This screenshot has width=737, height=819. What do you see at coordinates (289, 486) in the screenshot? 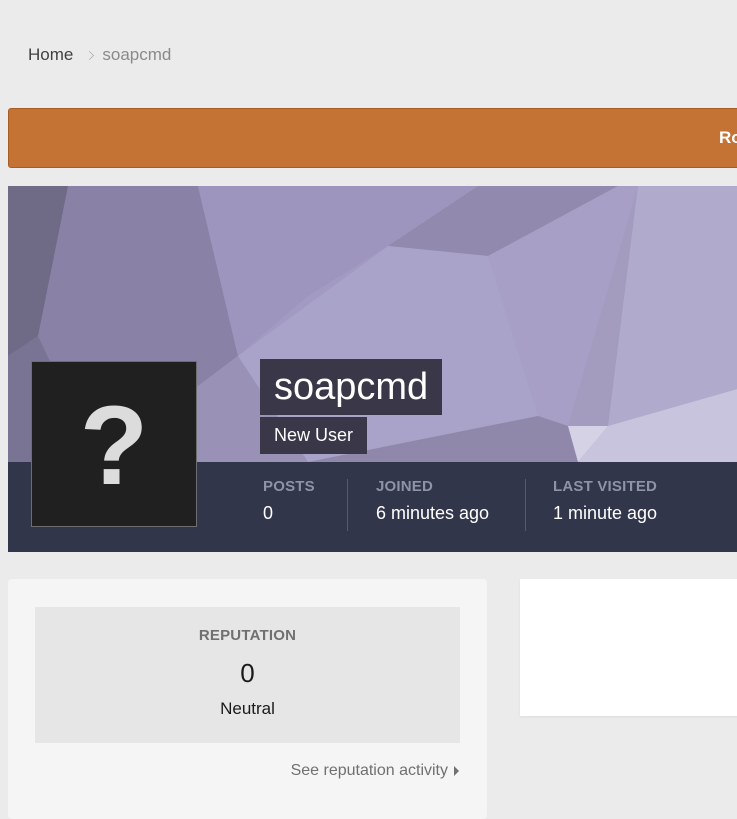
I see `stat-label: POSTS` at bounding box center [289, 486].